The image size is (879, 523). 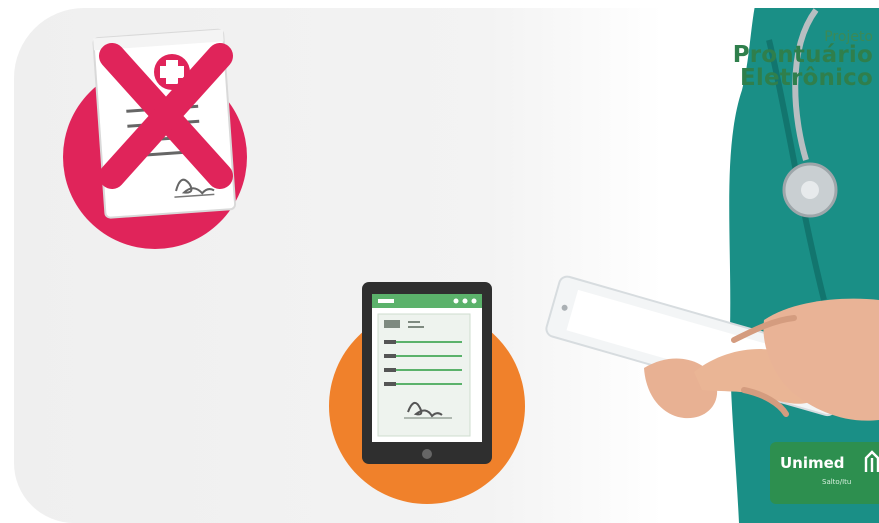 What do you see at coordinates (155, 138) in the screenshot?
I see `paper-record-icon` at bounding box center [155, 138].